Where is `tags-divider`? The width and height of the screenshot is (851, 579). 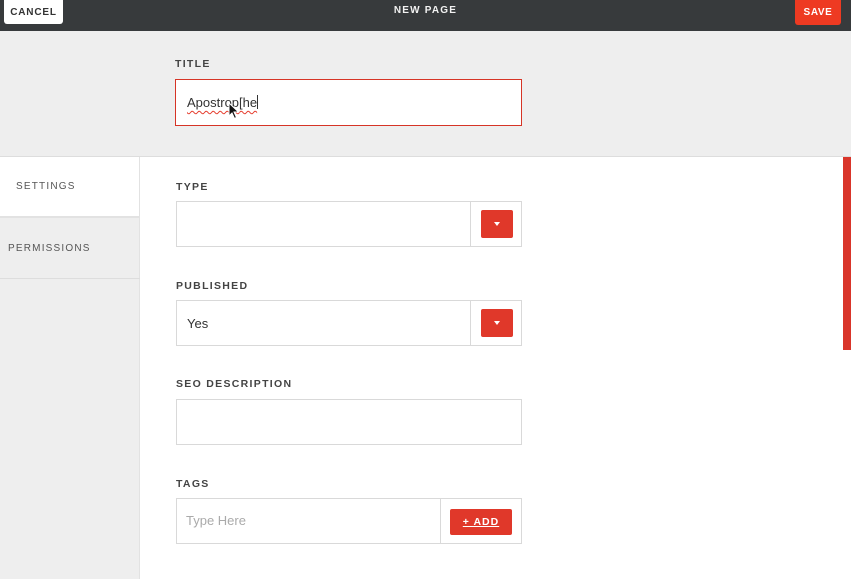 tags-divider is located at coordinates (440, 521).